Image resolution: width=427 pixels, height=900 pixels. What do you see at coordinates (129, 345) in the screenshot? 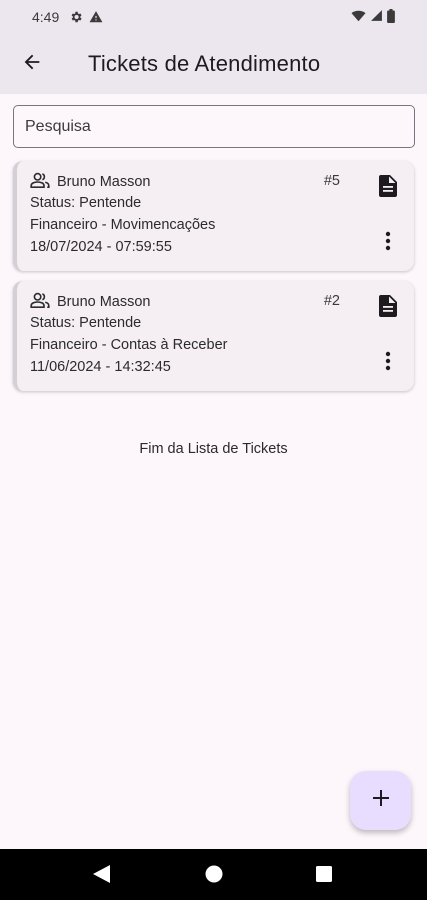
I see `ticket-department: Financeiro - Contas à Receber` at bounding box center [129, 345].